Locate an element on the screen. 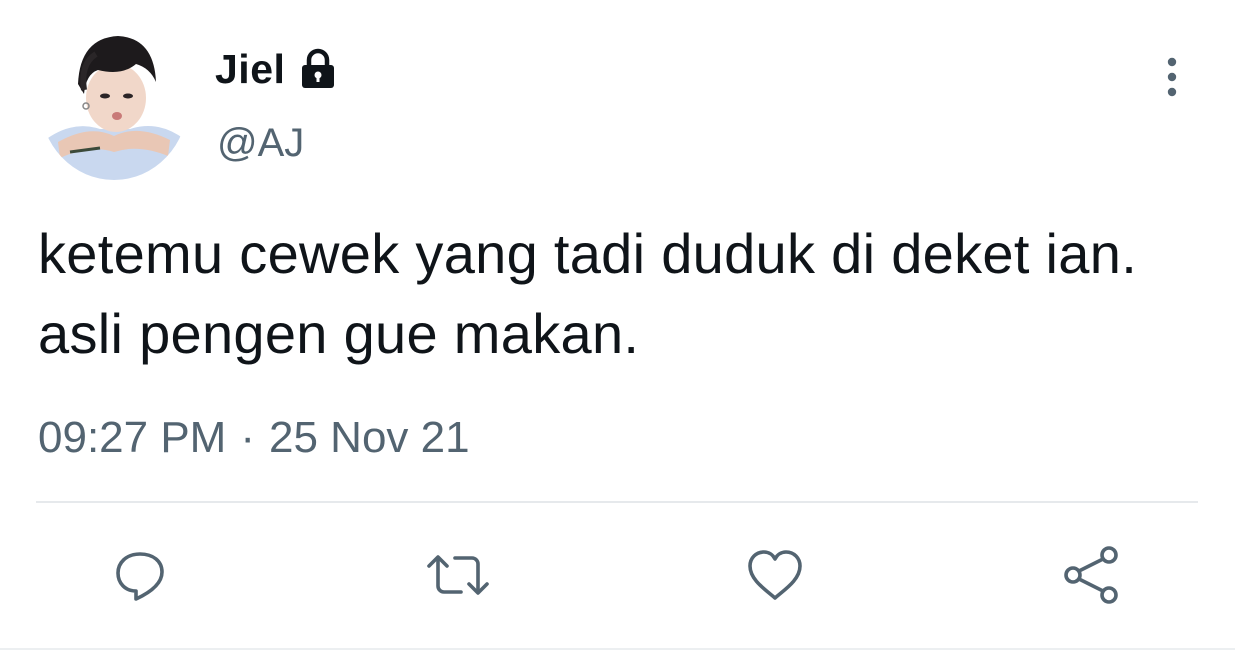 Image resolution: width=1235 pixels, height=666 pixels. avatar-photo is located at coordinates (114, 102).